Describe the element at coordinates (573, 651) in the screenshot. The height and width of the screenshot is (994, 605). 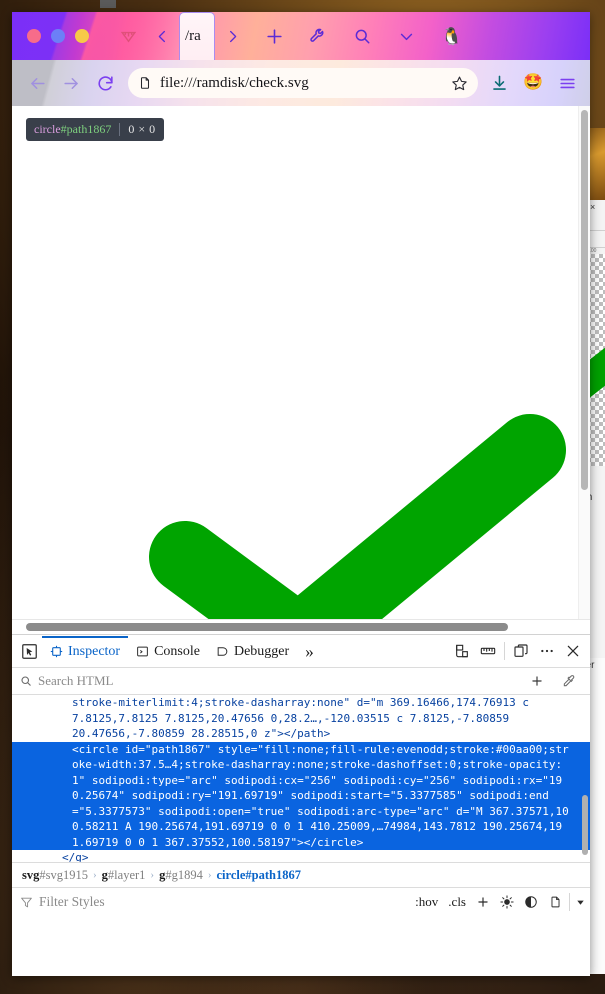
I see `close-devtools-icon` at that location.